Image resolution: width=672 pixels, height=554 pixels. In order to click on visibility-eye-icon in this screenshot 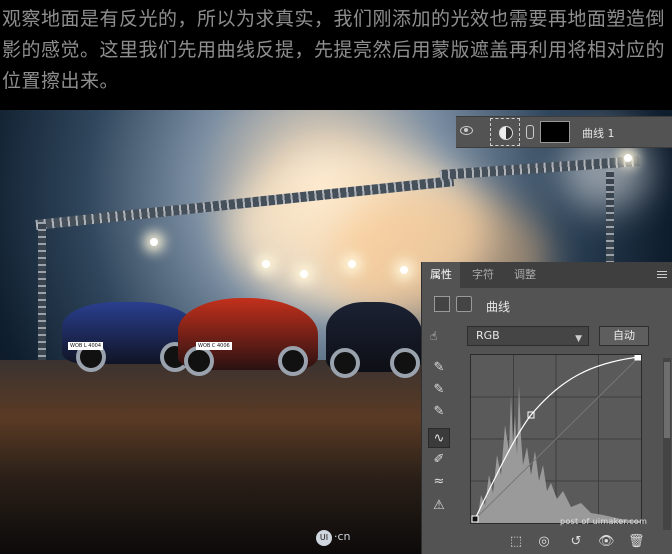, I will do `click(466, 130)`.